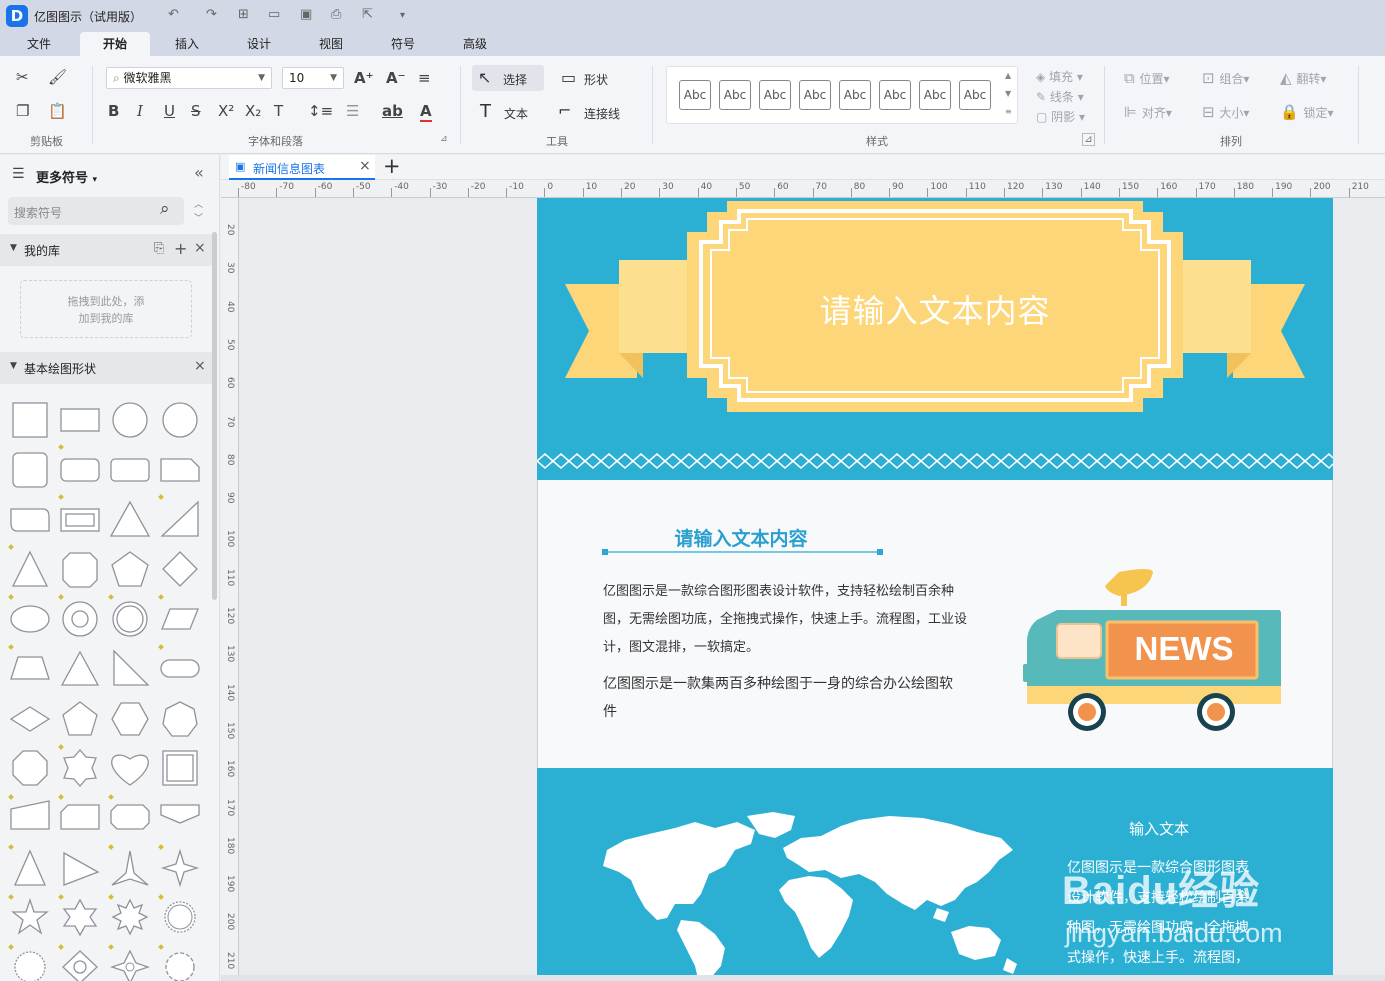 This screenshot has width=1385, height=981. I want to click on italic-icon: I, so click(140, 111).